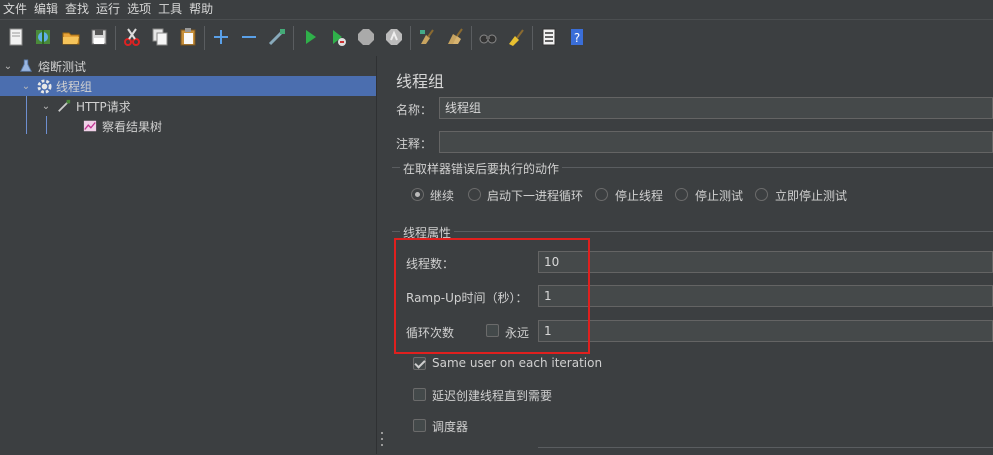  Describe the element at coordinates (74, 86) in the screenshot. I see `tree-node-label: 线程组` at that location.